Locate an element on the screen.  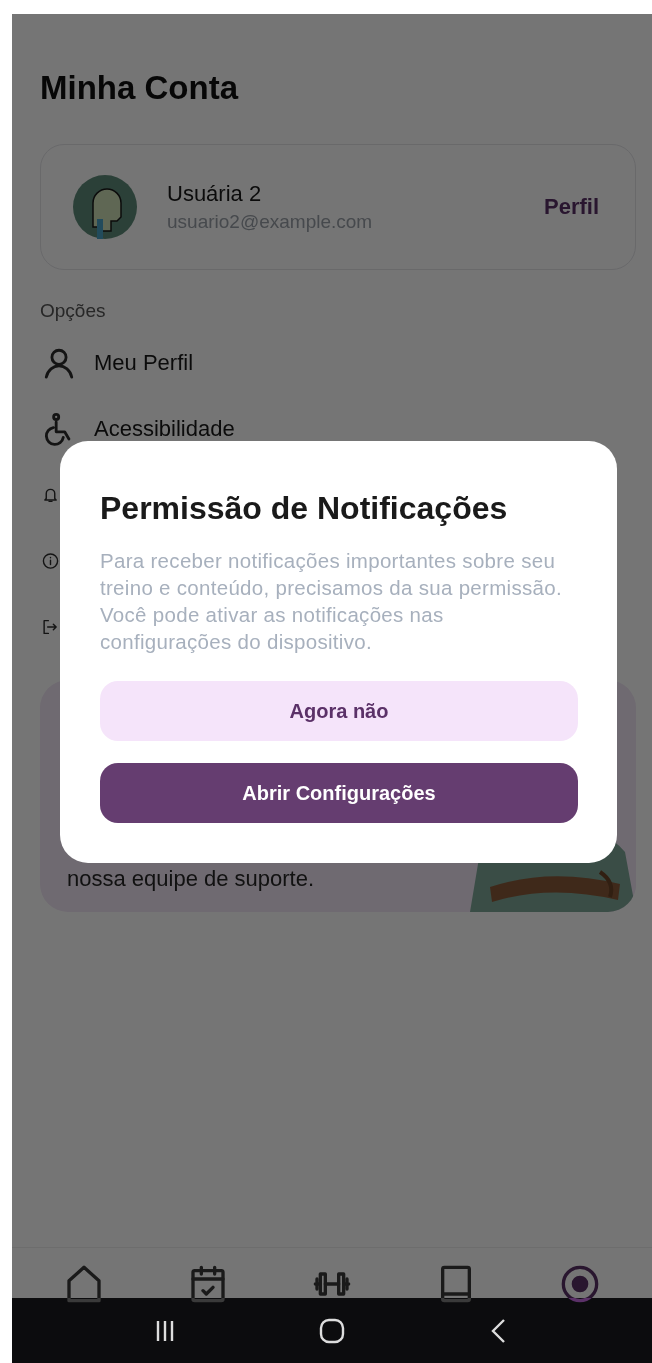
user-name: Usuária 2 is located at coordinates (215, 194).